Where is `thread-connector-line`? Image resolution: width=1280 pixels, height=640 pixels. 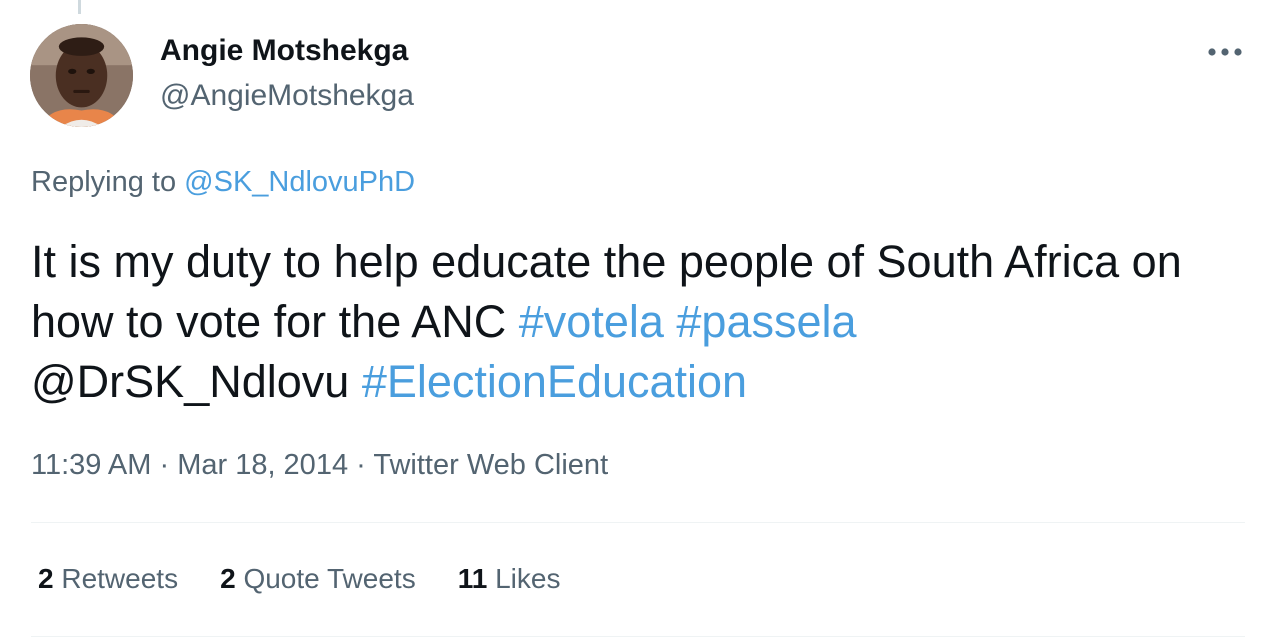 thread-connector-line is located at coordinates (79, 7).